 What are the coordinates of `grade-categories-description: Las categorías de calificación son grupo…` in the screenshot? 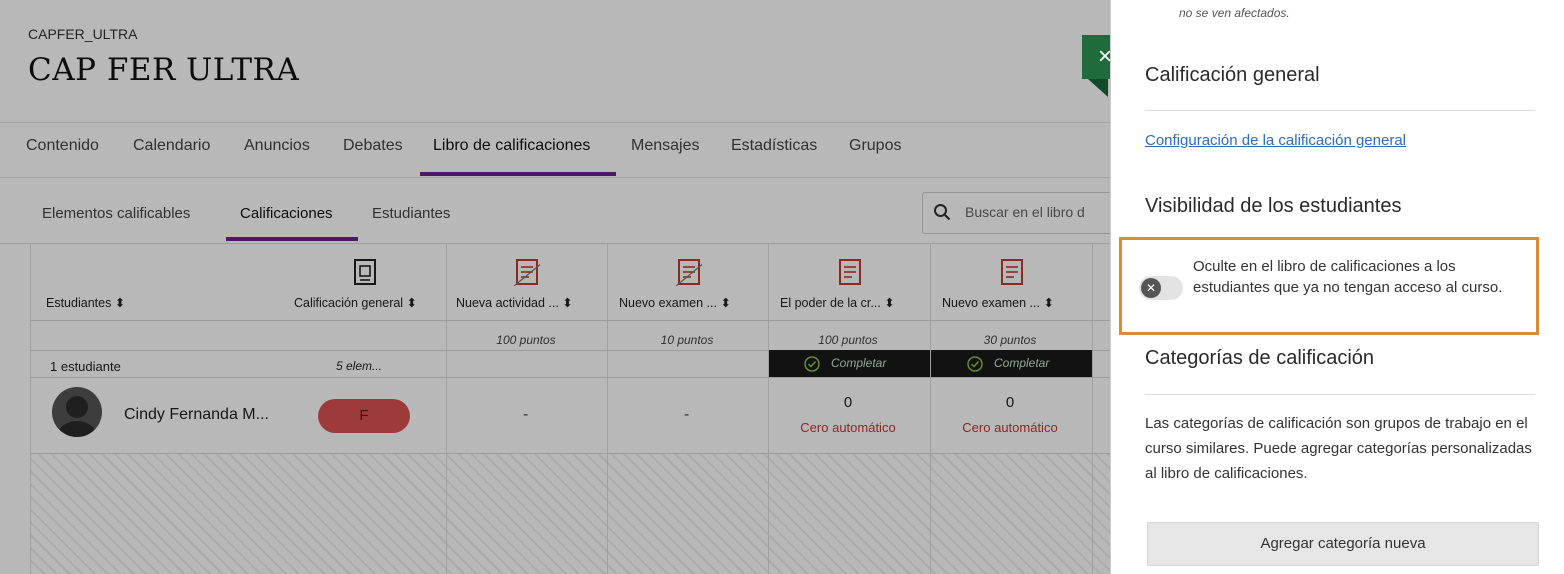 It's located at (1338, 448).